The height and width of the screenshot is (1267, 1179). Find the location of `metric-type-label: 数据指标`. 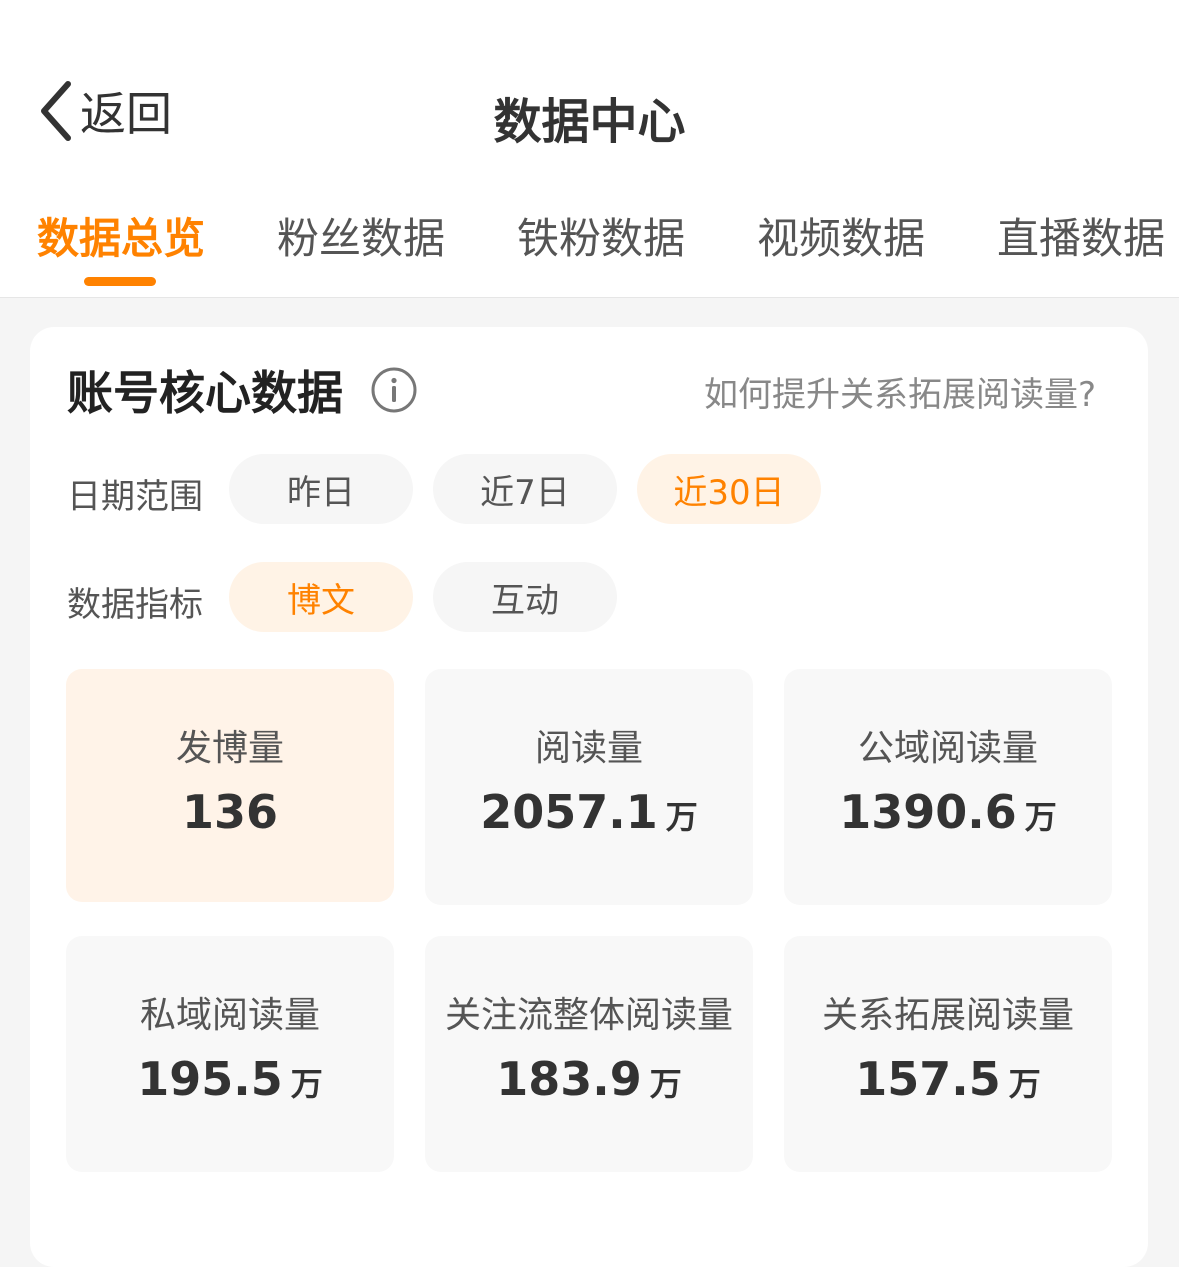

metric-type-label: 数据指标 is located at coordinates (135, 605).